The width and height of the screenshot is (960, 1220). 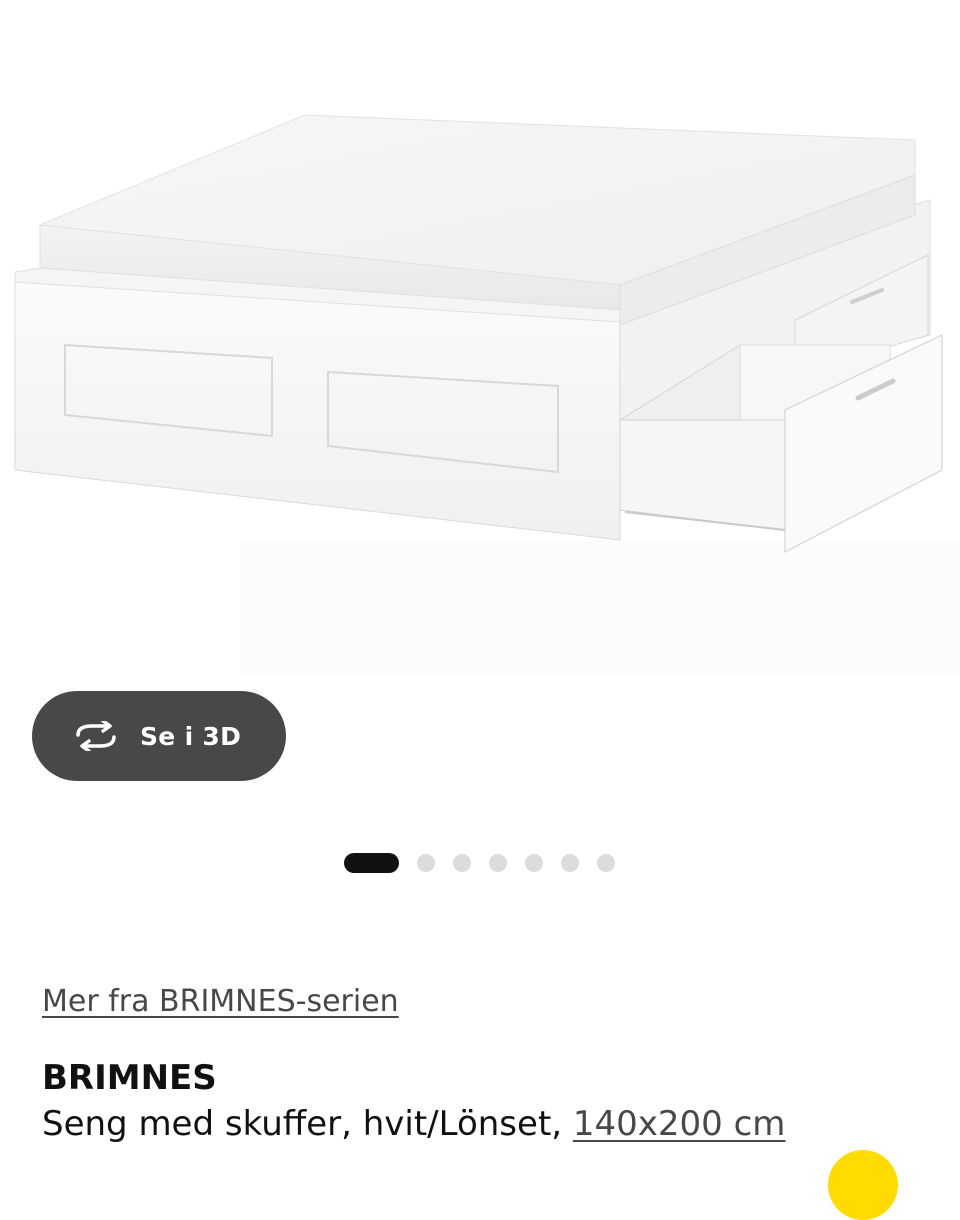 I want to click on series-link: Mer fra BRIMNES-serien, so click(x=220, y=1001).